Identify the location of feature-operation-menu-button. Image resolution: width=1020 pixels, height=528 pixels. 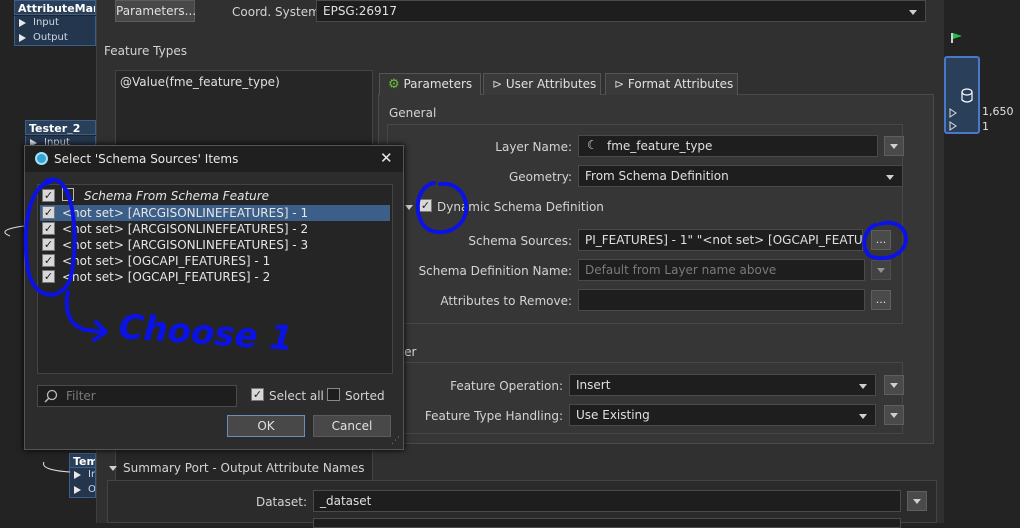
(894, 385).